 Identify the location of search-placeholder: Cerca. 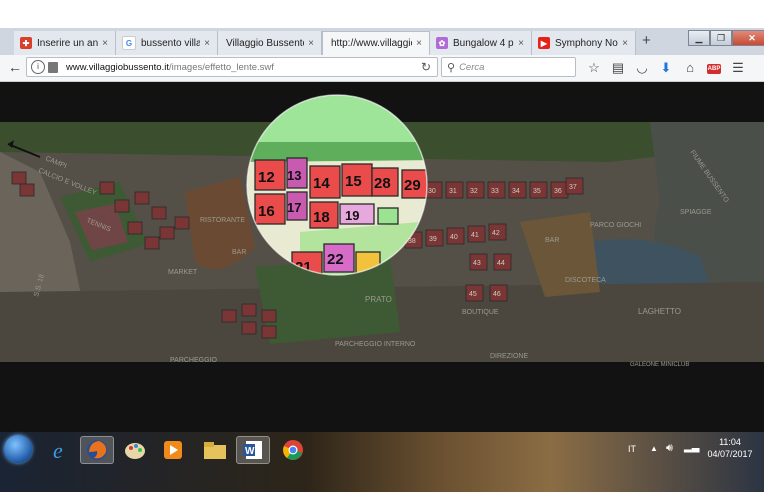
(472, 67).